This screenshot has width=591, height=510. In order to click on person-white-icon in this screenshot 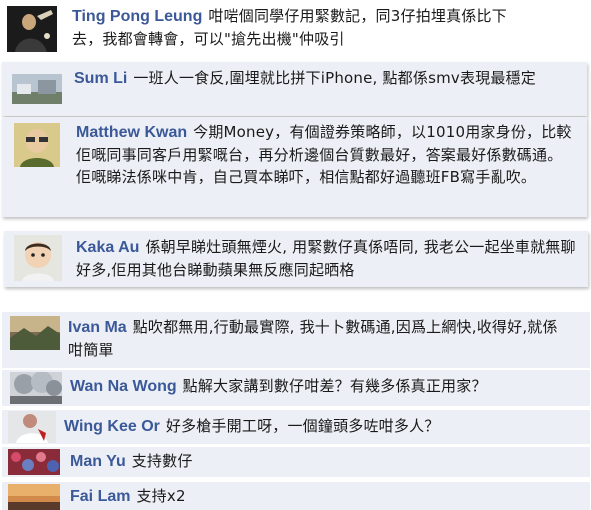, I will do `click(32, 427)`.